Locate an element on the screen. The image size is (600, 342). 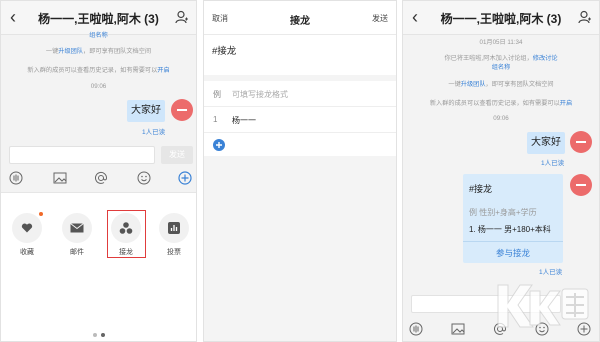
vote-icon is located at coordinates (174, 228).